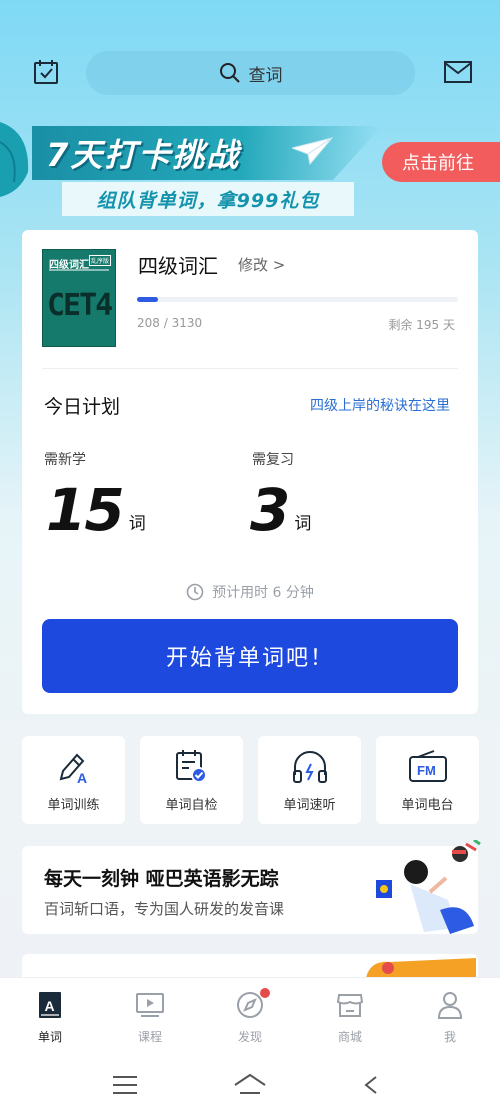 This screenshot has height=1115, width=500. I want to click on review-count-unit: 词, so click(303, 524).